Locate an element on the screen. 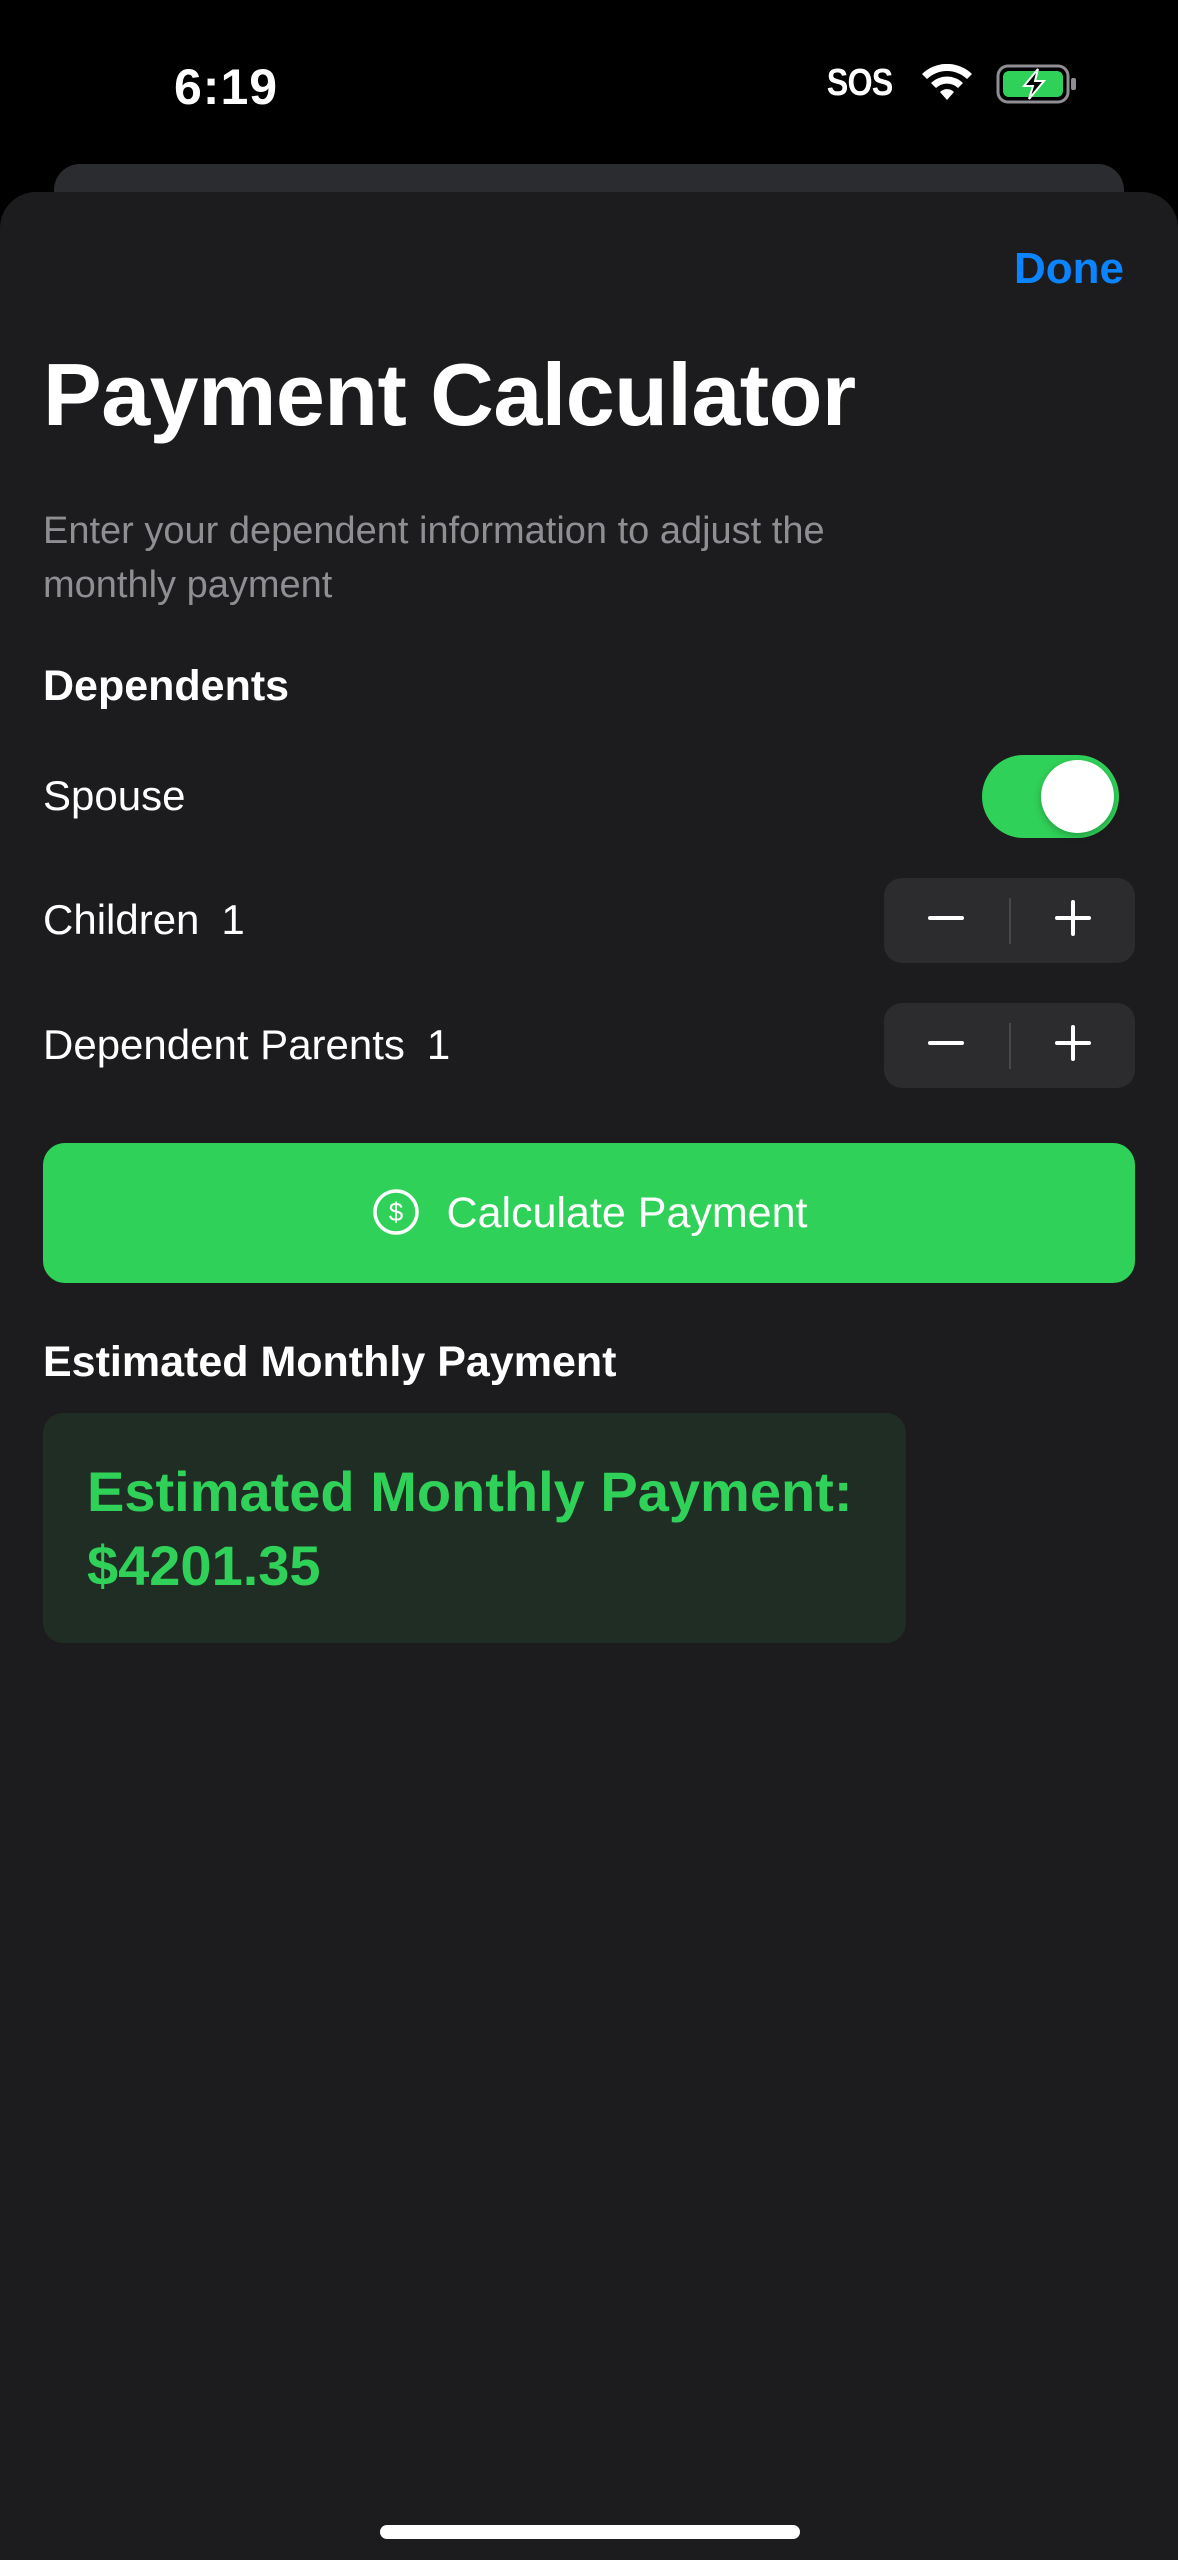  parents-increment-button is located at coordinates (1073, 1045).